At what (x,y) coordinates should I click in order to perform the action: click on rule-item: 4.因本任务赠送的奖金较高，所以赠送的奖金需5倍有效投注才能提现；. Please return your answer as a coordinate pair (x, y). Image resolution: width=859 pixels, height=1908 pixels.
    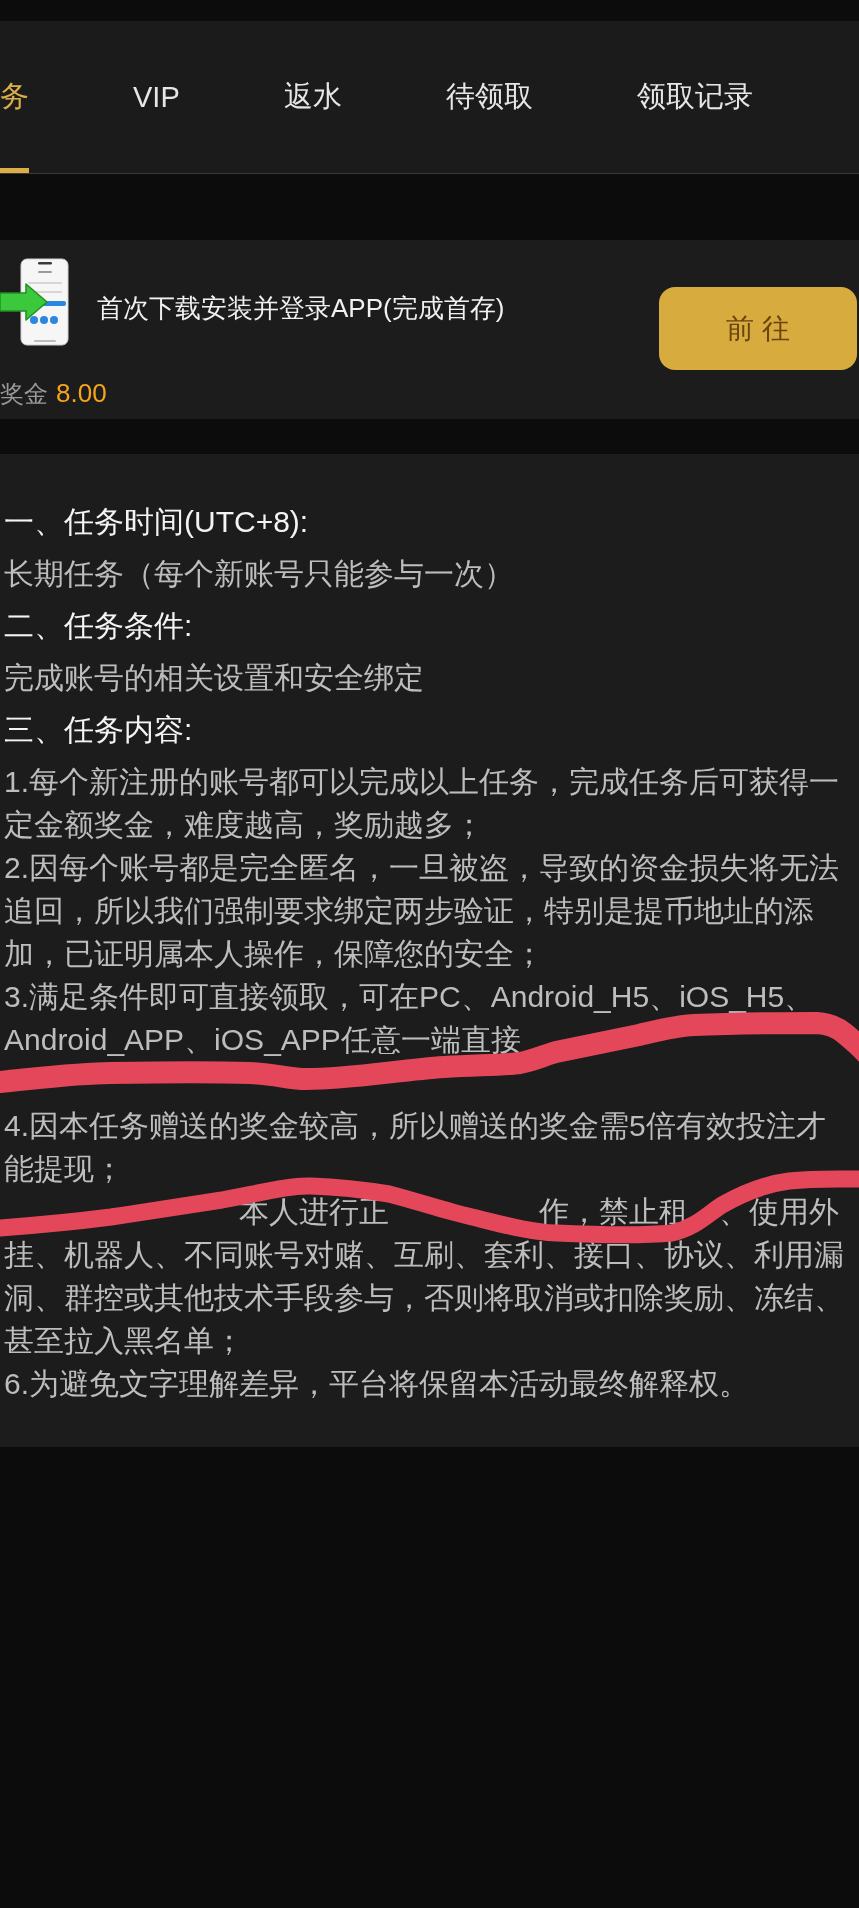
    Looking at the image, I should click on (415, 1147).